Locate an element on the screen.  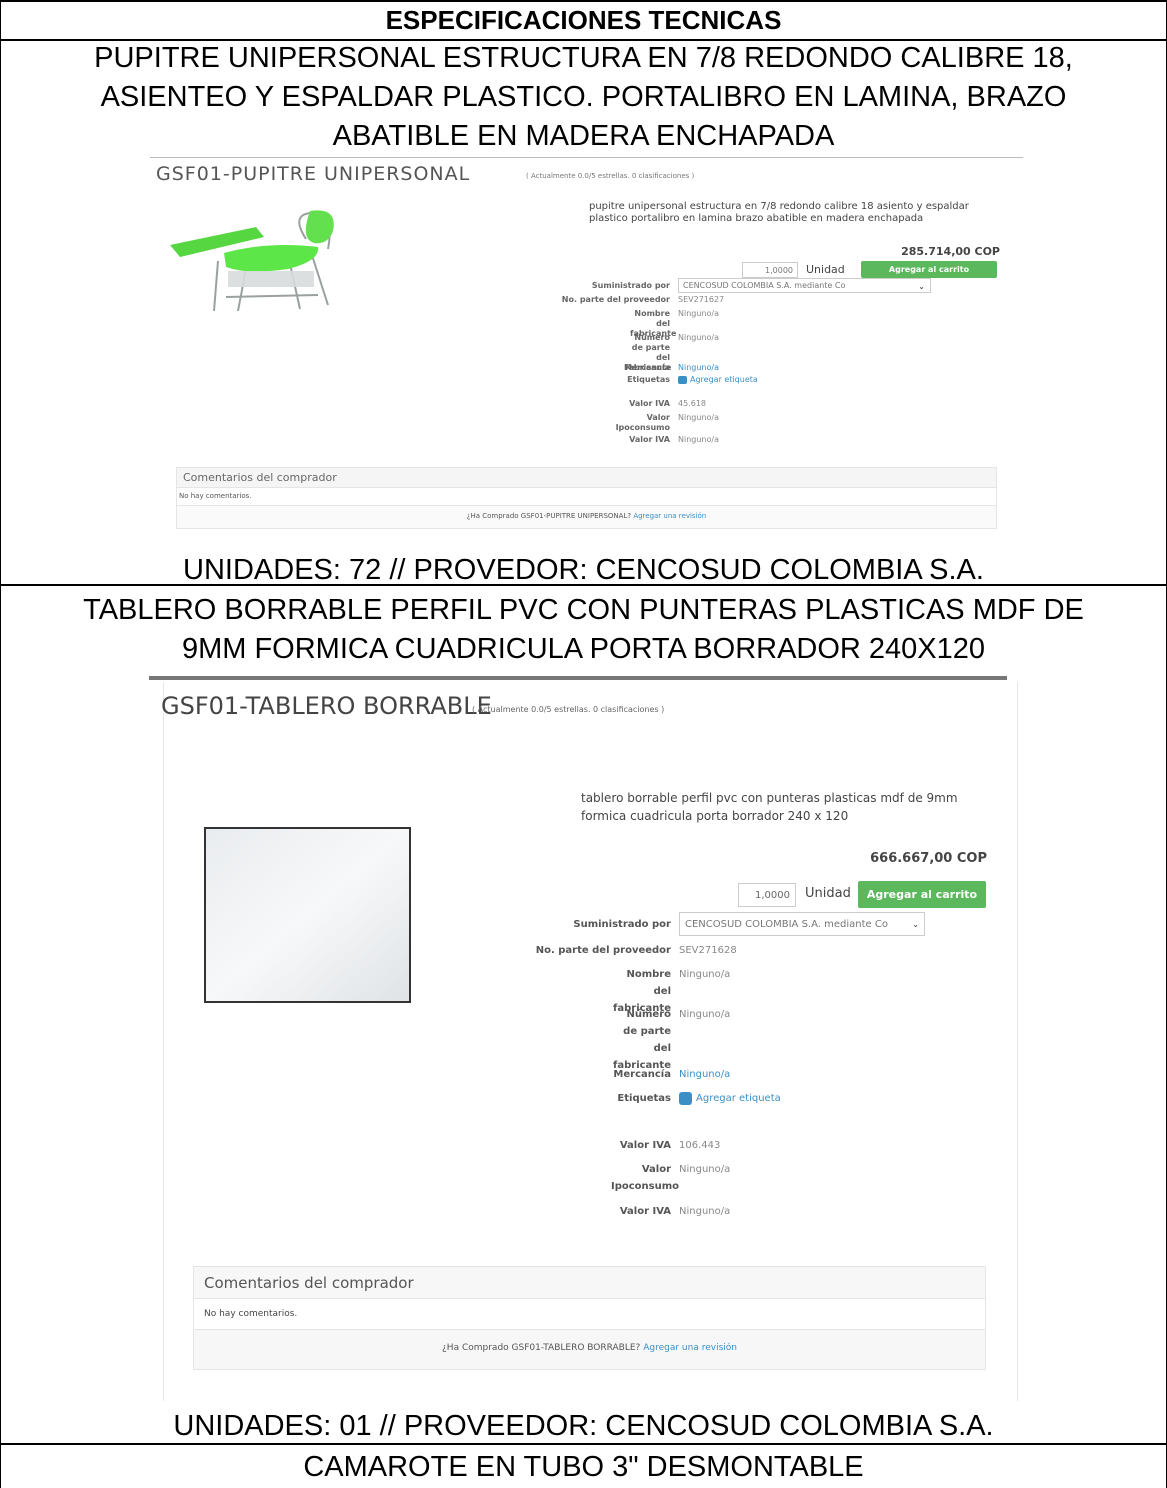
vat-value: 106.443 is located at coordinates (700, 1145).